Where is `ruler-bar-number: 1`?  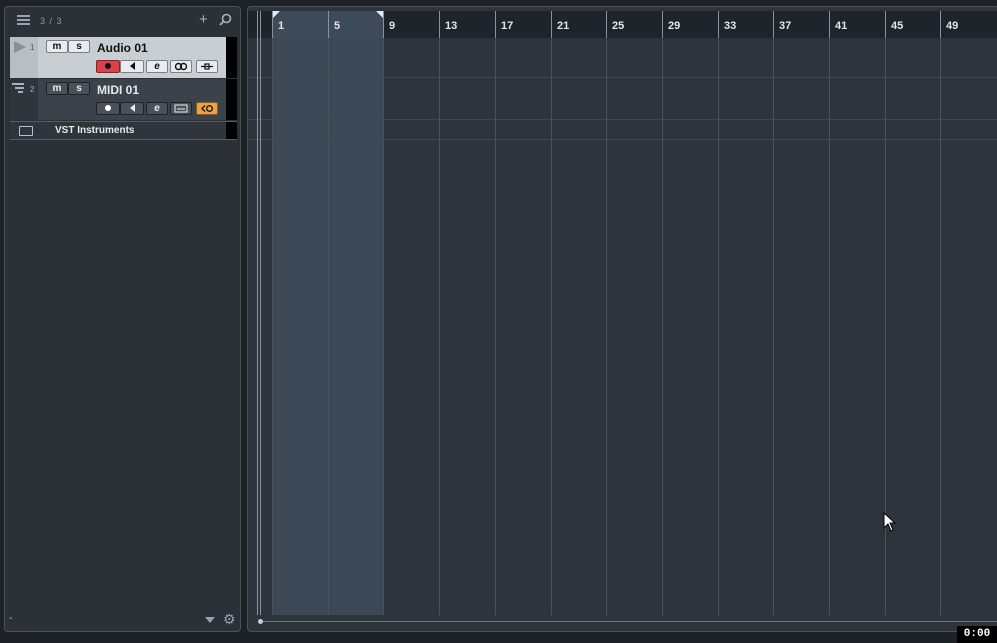
ruler-bar-number: 1 is located at coordinates (281, 26).